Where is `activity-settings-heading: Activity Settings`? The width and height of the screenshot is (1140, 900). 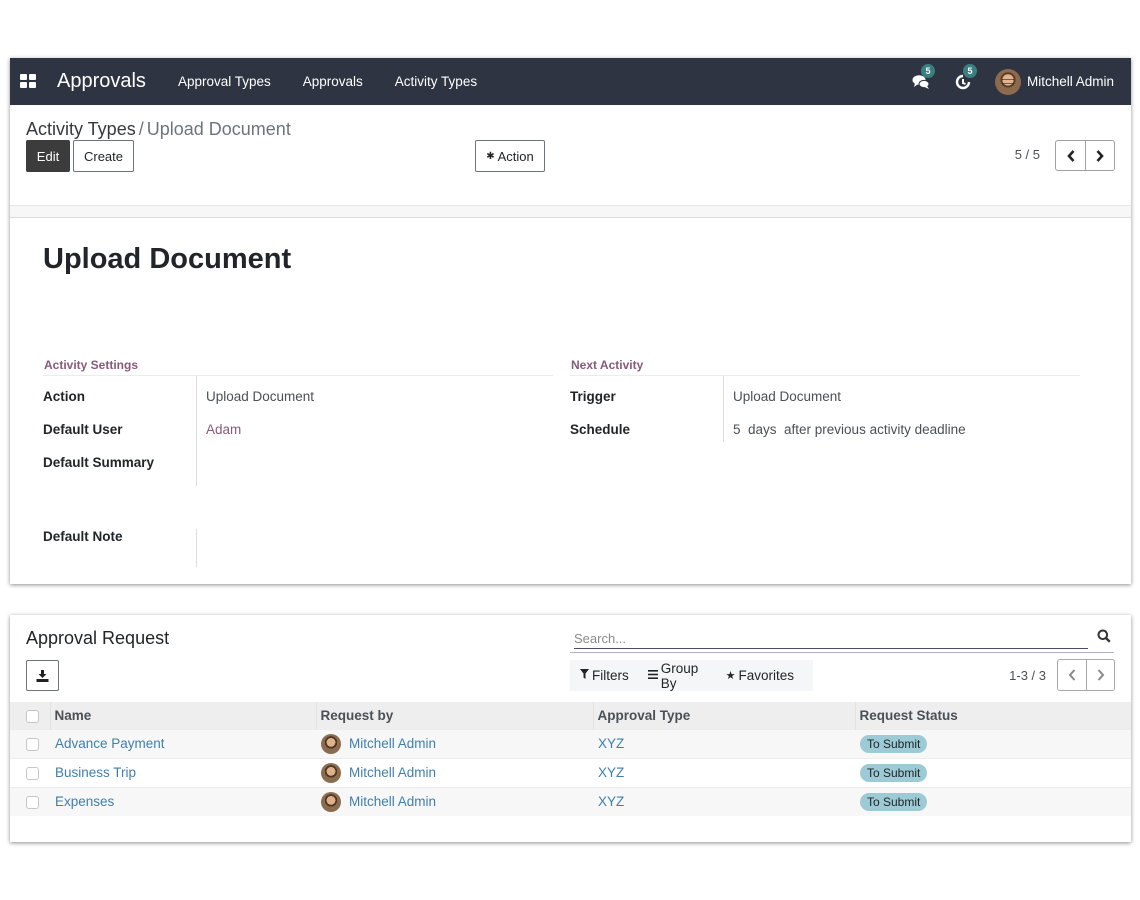
activity-settings-heading: Activity Settings is located at coordinates (298, 367).